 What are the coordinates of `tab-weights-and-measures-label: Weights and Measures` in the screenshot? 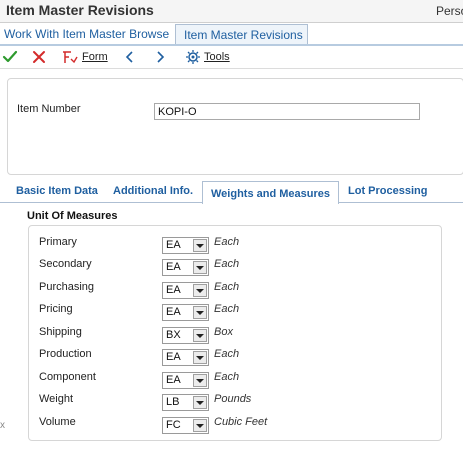 It's located at (270, 194).